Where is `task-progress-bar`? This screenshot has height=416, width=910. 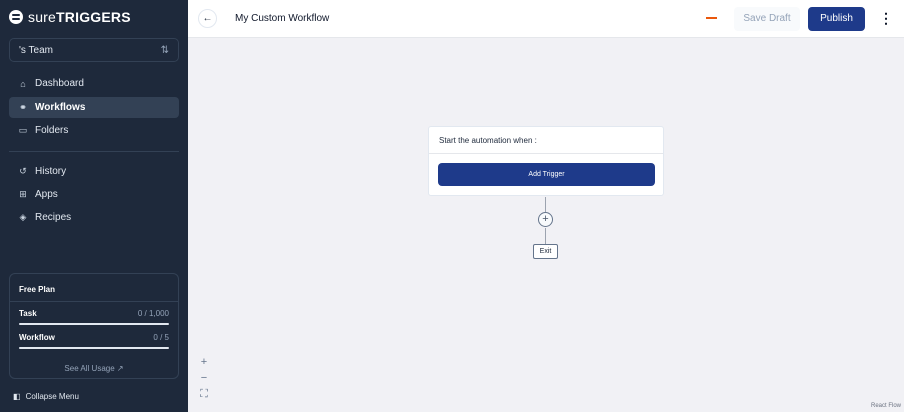 task-progress-bar is located at coordinates (94, 324).